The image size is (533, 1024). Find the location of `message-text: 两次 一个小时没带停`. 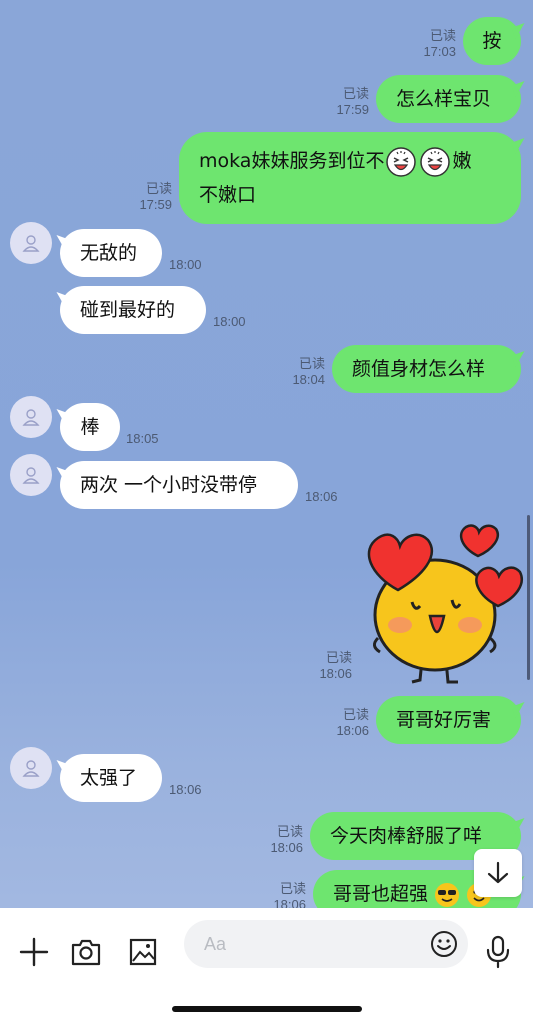

message-text: 两次 一个小时没带停 is located at coordinates (169, 485).